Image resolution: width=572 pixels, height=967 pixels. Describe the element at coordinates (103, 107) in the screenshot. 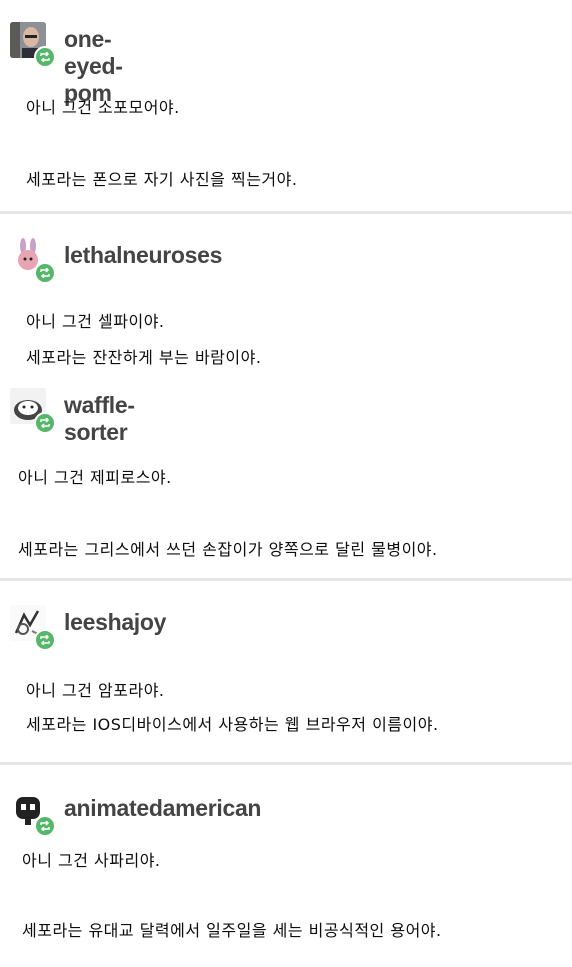

I see `reply-line-1: 아니 그건 소포모어야.` at that location.